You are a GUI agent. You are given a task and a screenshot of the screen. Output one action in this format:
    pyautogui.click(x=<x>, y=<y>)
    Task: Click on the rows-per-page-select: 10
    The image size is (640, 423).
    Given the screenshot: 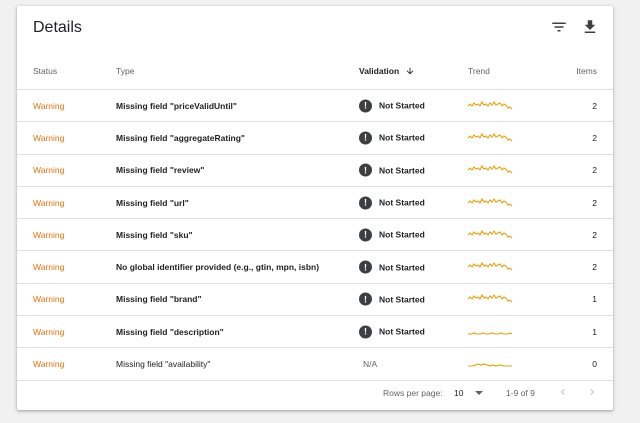 What is the action you would take?
    pyautogui.click(x=469, y=393)
    